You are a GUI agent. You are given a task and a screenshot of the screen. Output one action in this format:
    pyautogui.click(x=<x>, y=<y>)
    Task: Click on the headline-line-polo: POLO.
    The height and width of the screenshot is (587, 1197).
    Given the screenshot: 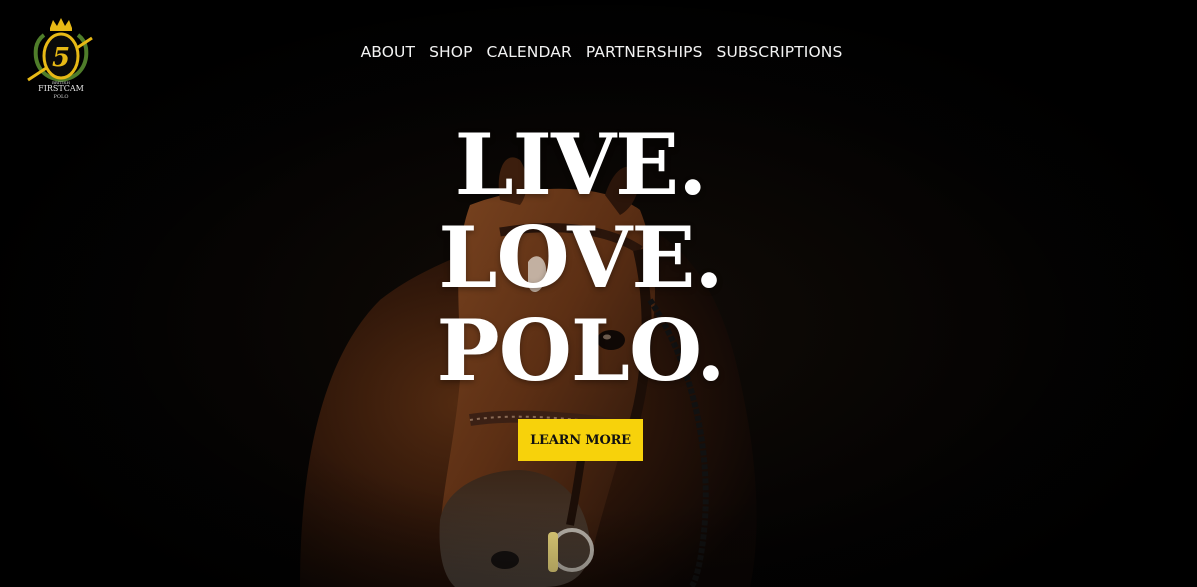 What is the action you would take?
    pyautogui.click(x=581, y=350)
    